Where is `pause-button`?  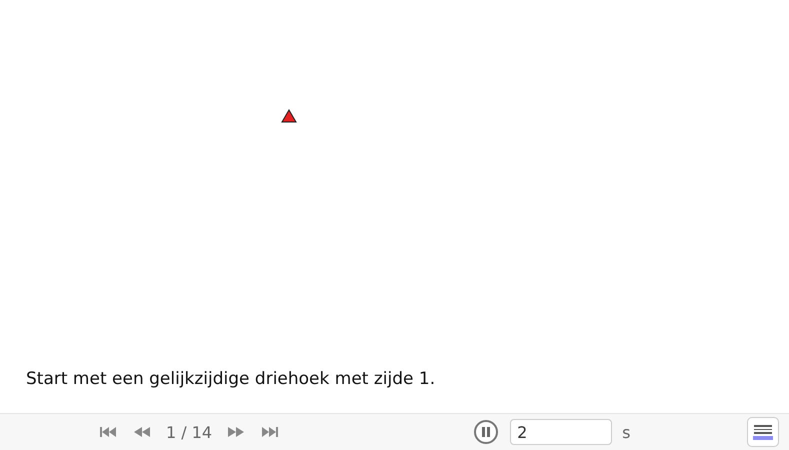
pause-button is located at coordinates (486, 432).